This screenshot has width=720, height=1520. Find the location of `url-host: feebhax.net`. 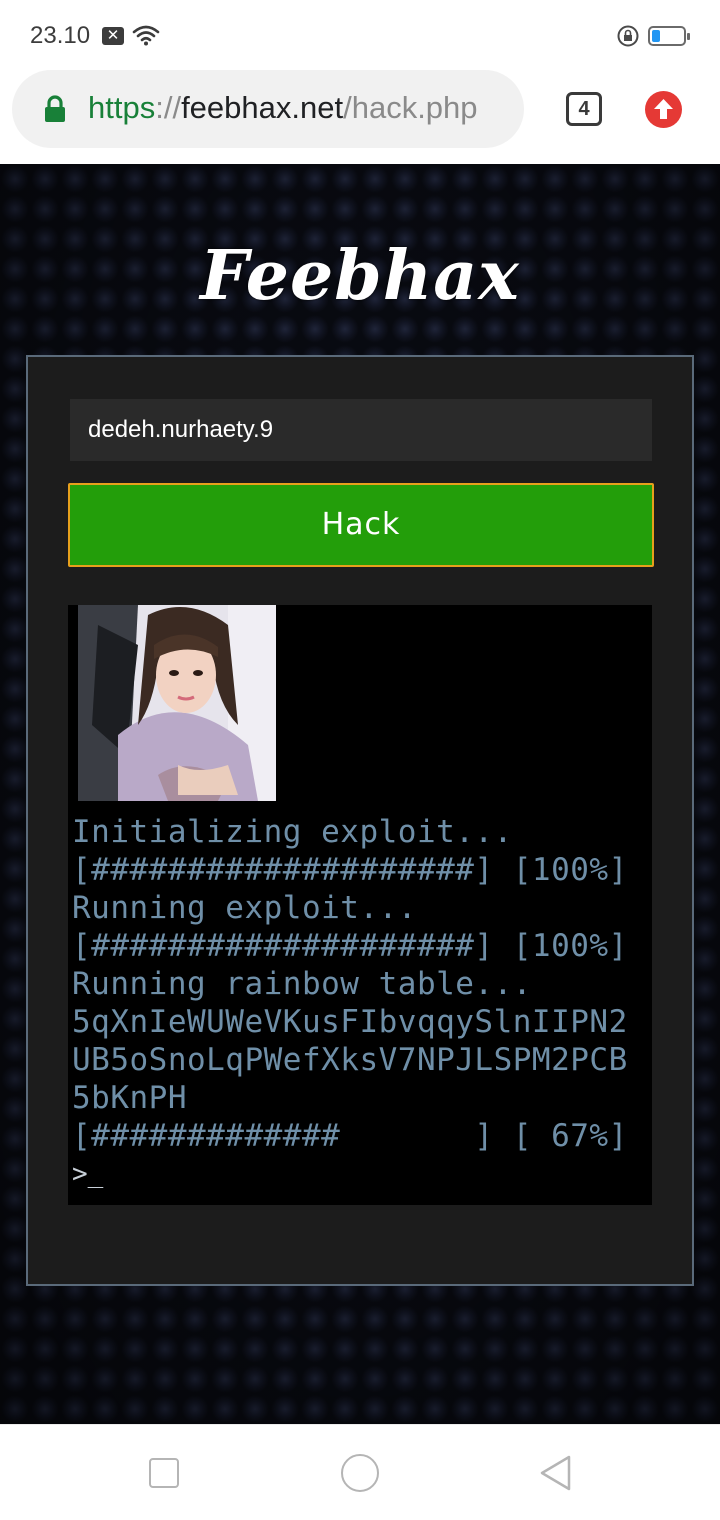

url-host: feebhax.net is located at coordinates (262, 107).